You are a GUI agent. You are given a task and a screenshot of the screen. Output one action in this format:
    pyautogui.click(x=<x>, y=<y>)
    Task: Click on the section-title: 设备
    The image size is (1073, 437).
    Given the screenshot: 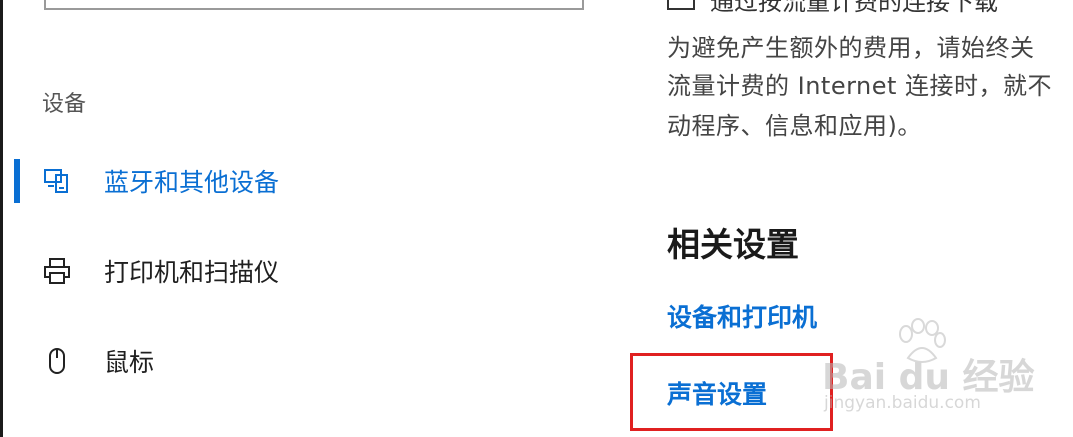 What is the action you would take?
    pyautogui.click(x=64, y=104)
    